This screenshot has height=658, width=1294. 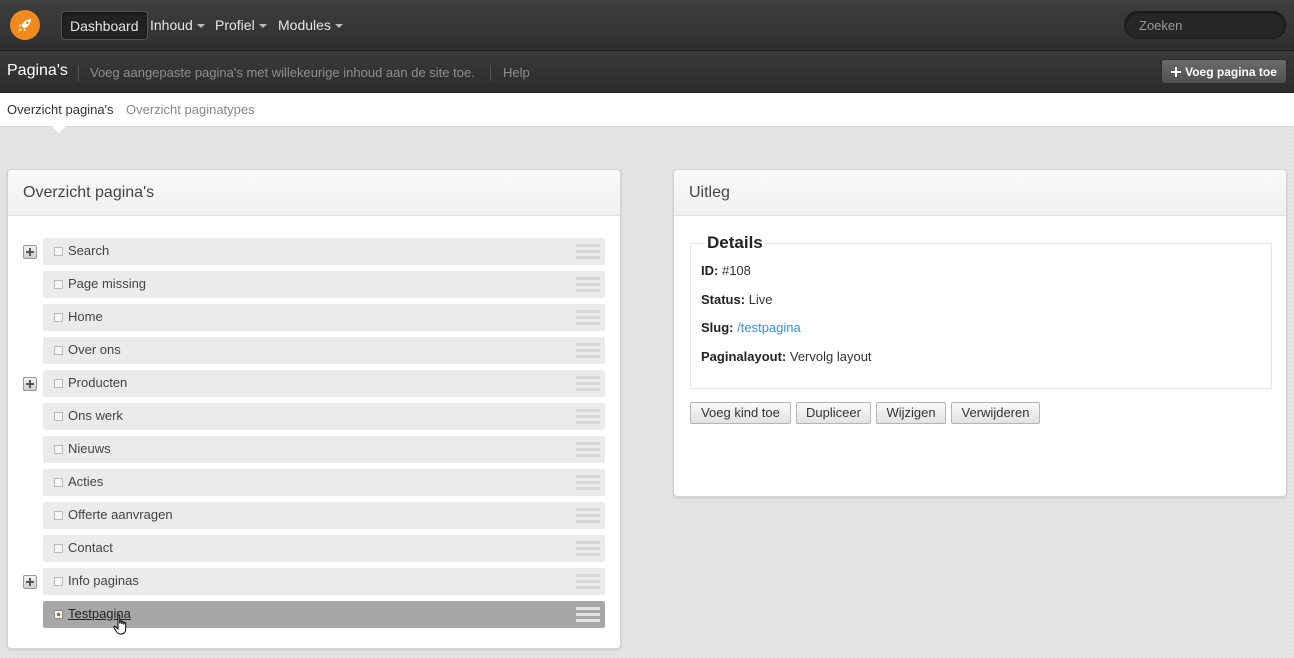 What do you see at coordinates (94, 349) in the screenshot?
I see `tree-item-label: Over ons` at bounding box center [94, 349].